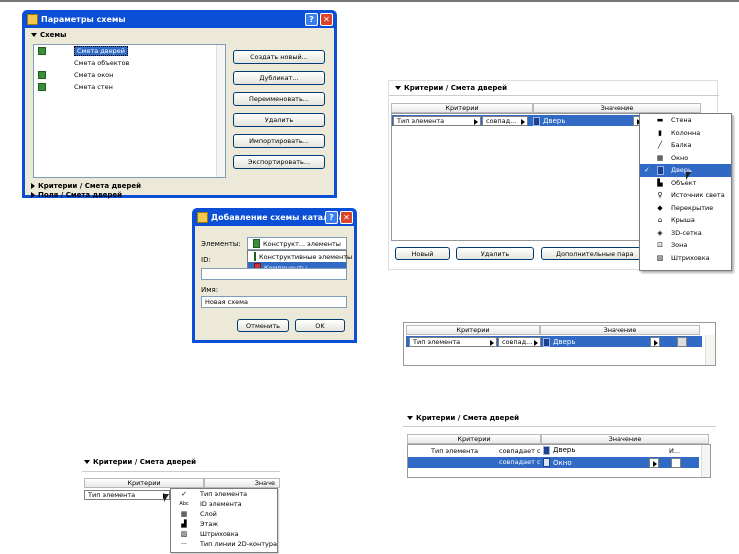 This screenshot has height=554, width=739. Describe the element at coordinates (660, 220) in the screenshot. I see `roof-icon: ⌂` at that location.